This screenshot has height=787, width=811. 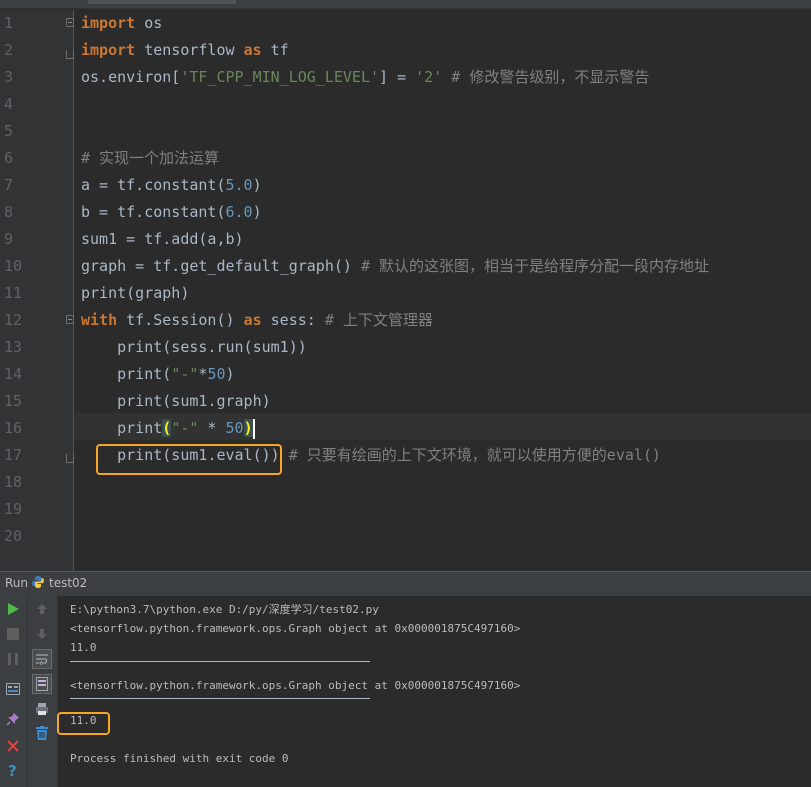 I want to click on play-icon, so click(x=13, y=609).